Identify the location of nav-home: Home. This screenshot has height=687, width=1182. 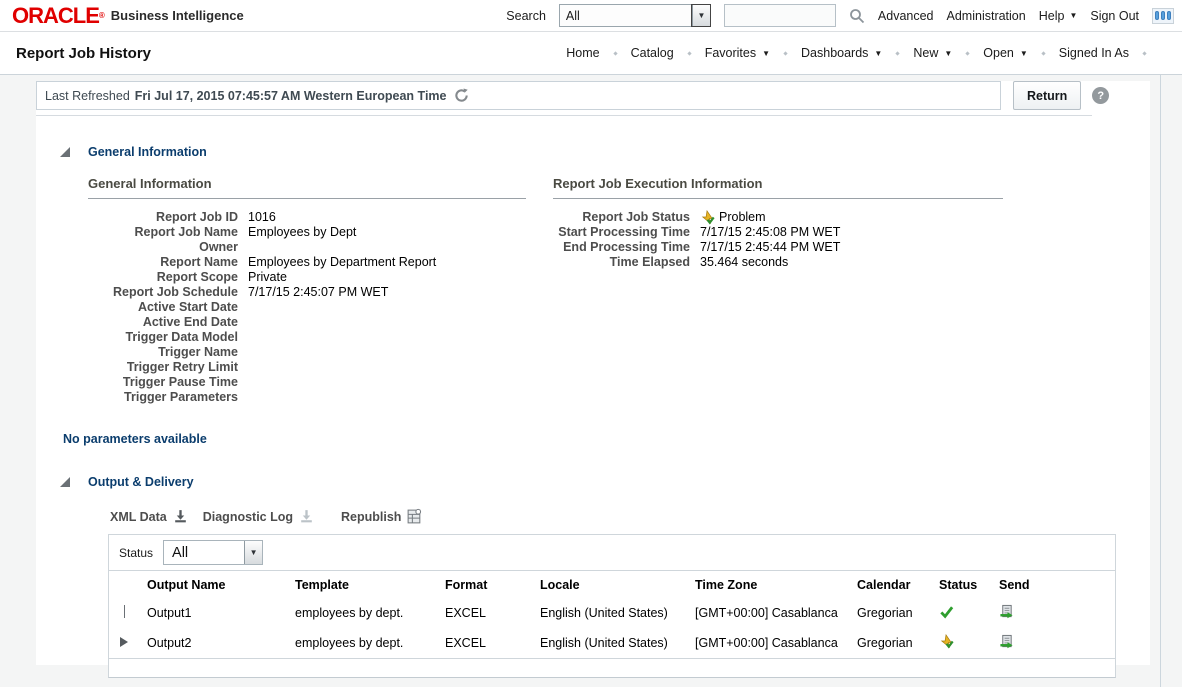
(582, 53).